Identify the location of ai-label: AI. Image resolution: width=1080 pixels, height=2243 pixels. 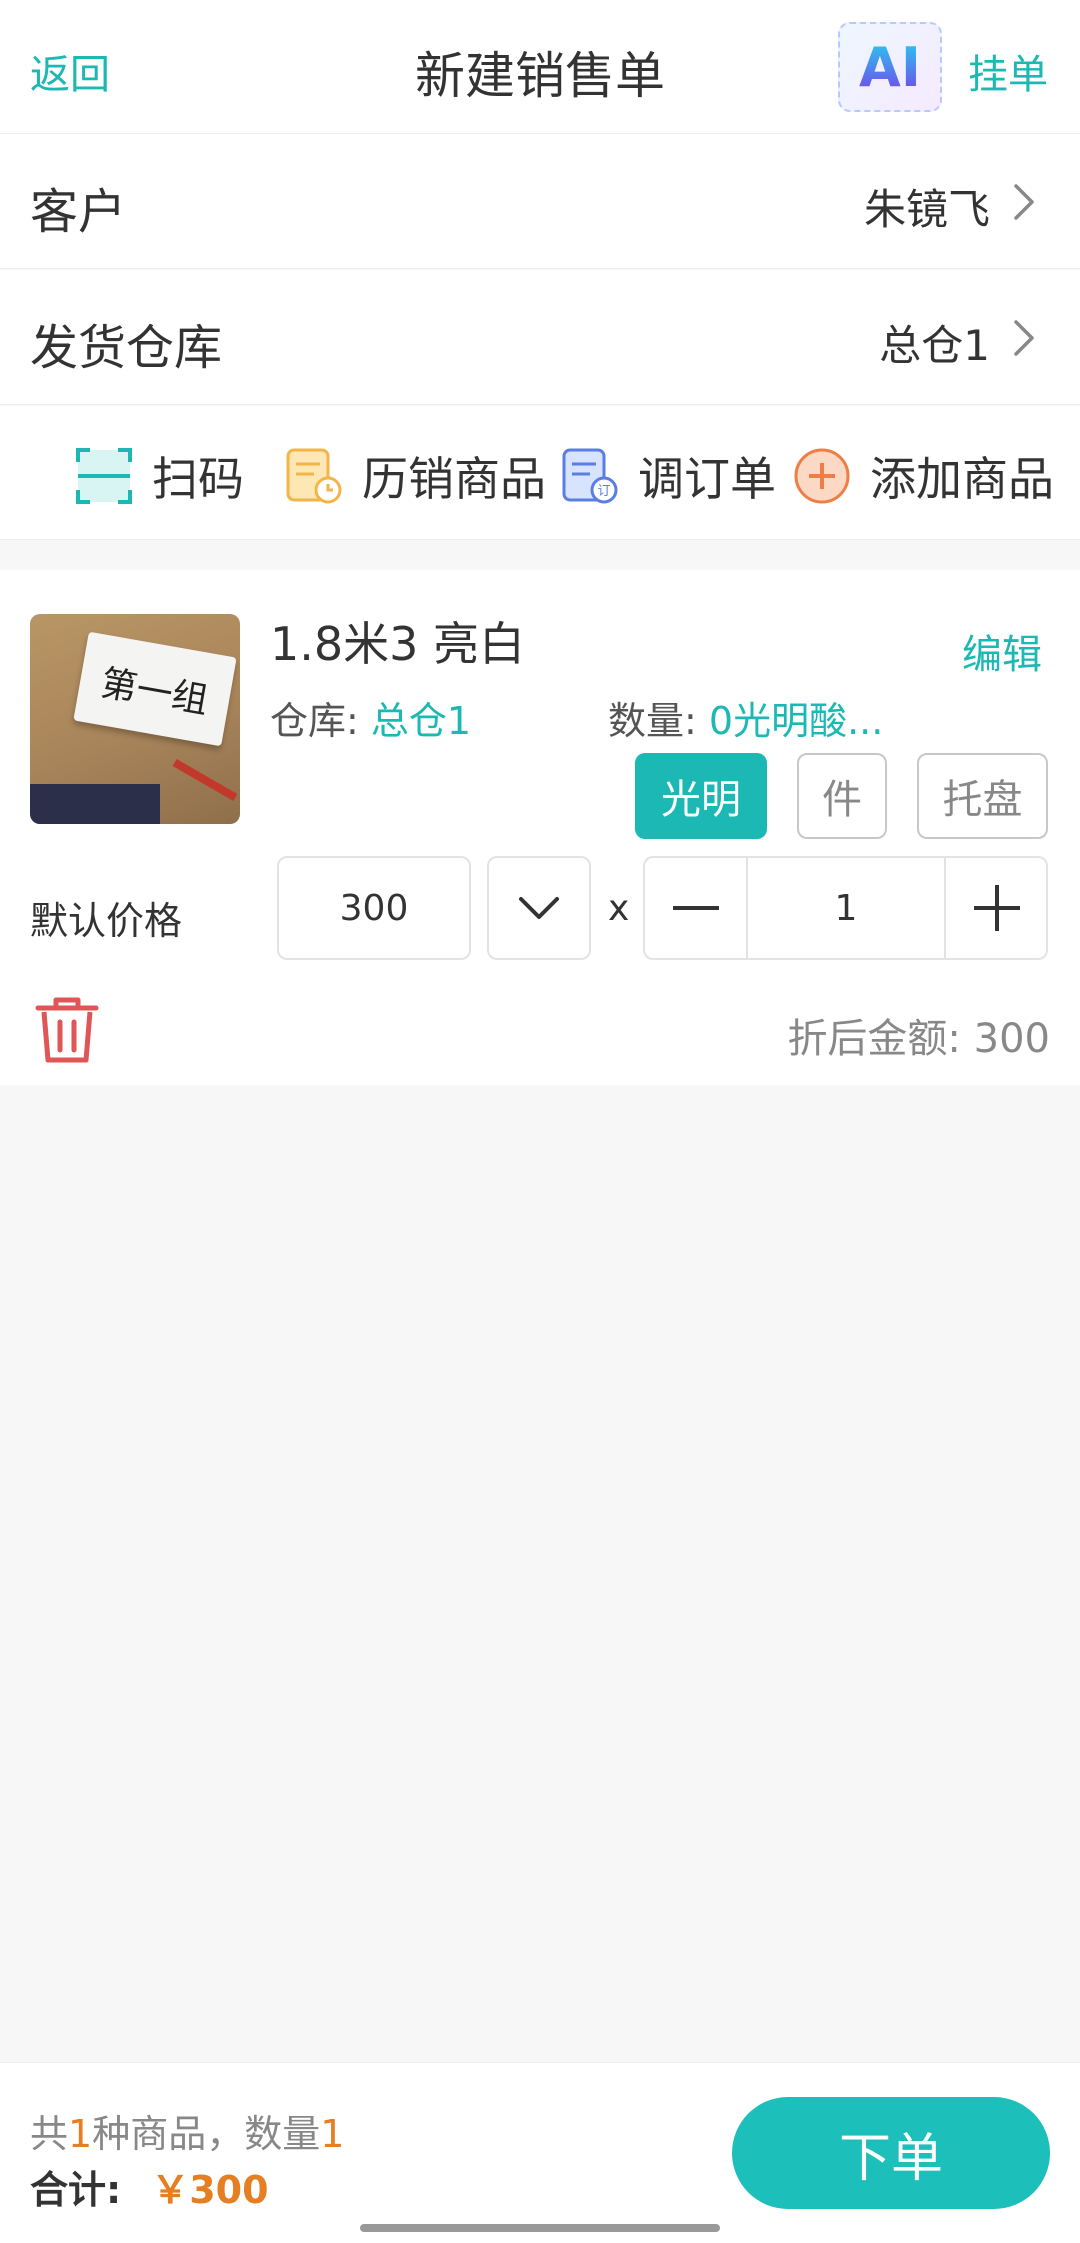
(890, 67).